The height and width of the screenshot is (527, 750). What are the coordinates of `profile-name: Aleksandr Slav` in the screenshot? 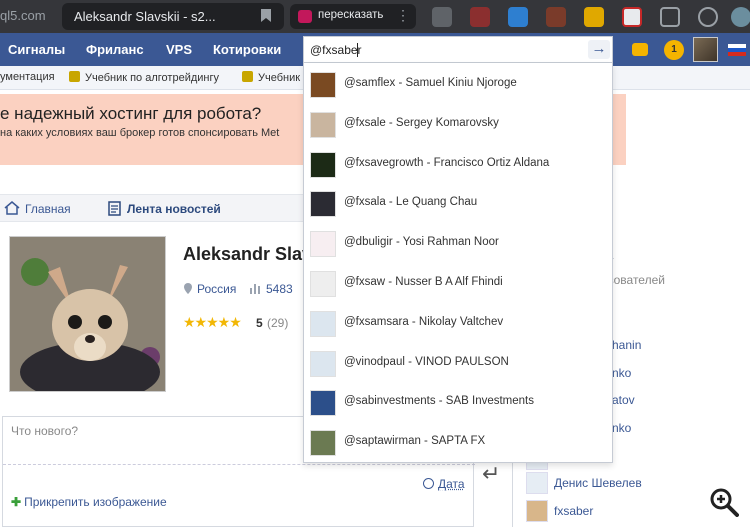 It's located at (248, 254).